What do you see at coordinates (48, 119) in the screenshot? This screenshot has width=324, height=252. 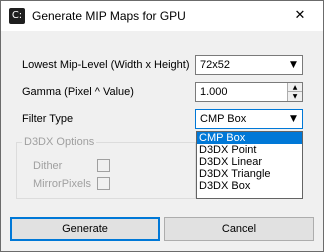 I see `filter-type-label: Filter Type` at bounding box center [48, 119].